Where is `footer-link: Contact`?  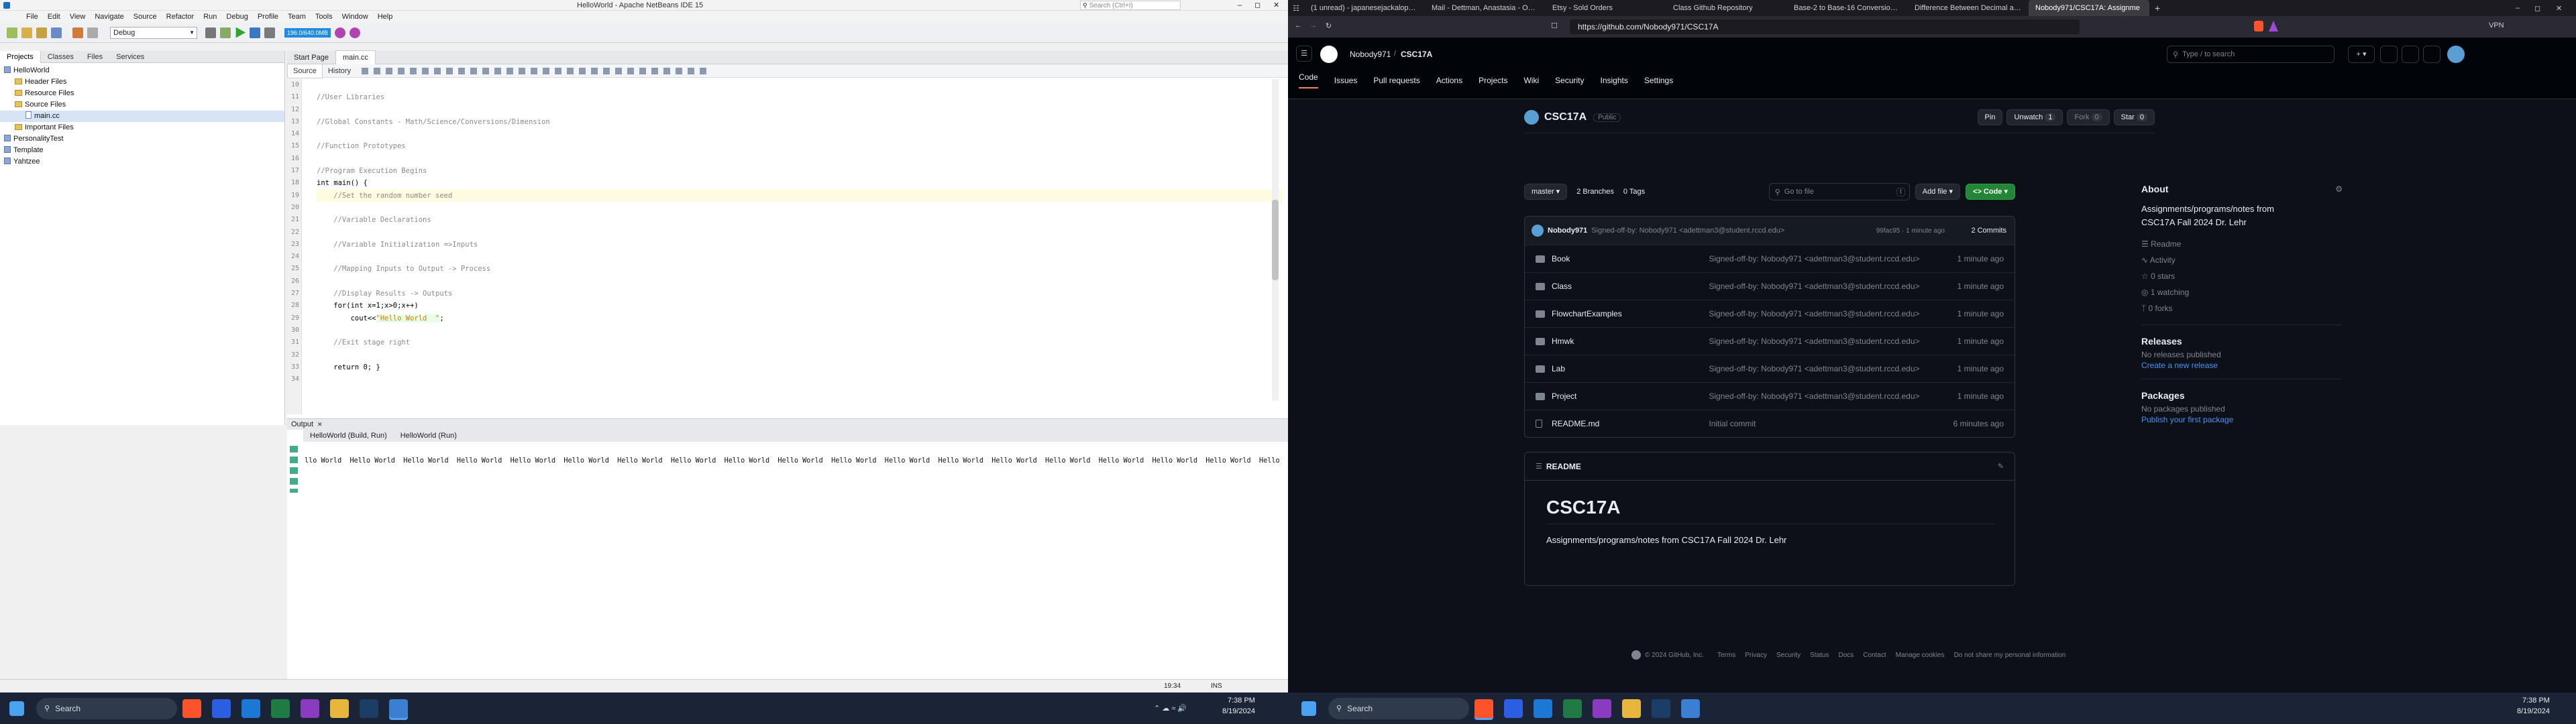
footer-link: Contact is located at coordinates (1874, 655).